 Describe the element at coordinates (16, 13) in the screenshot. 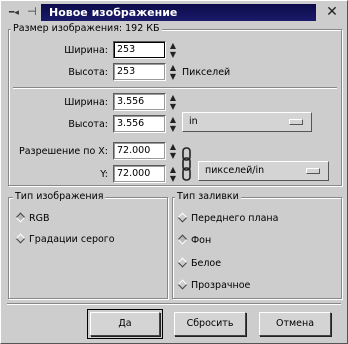

I see `window-menu-icon: ━◂` at that location.